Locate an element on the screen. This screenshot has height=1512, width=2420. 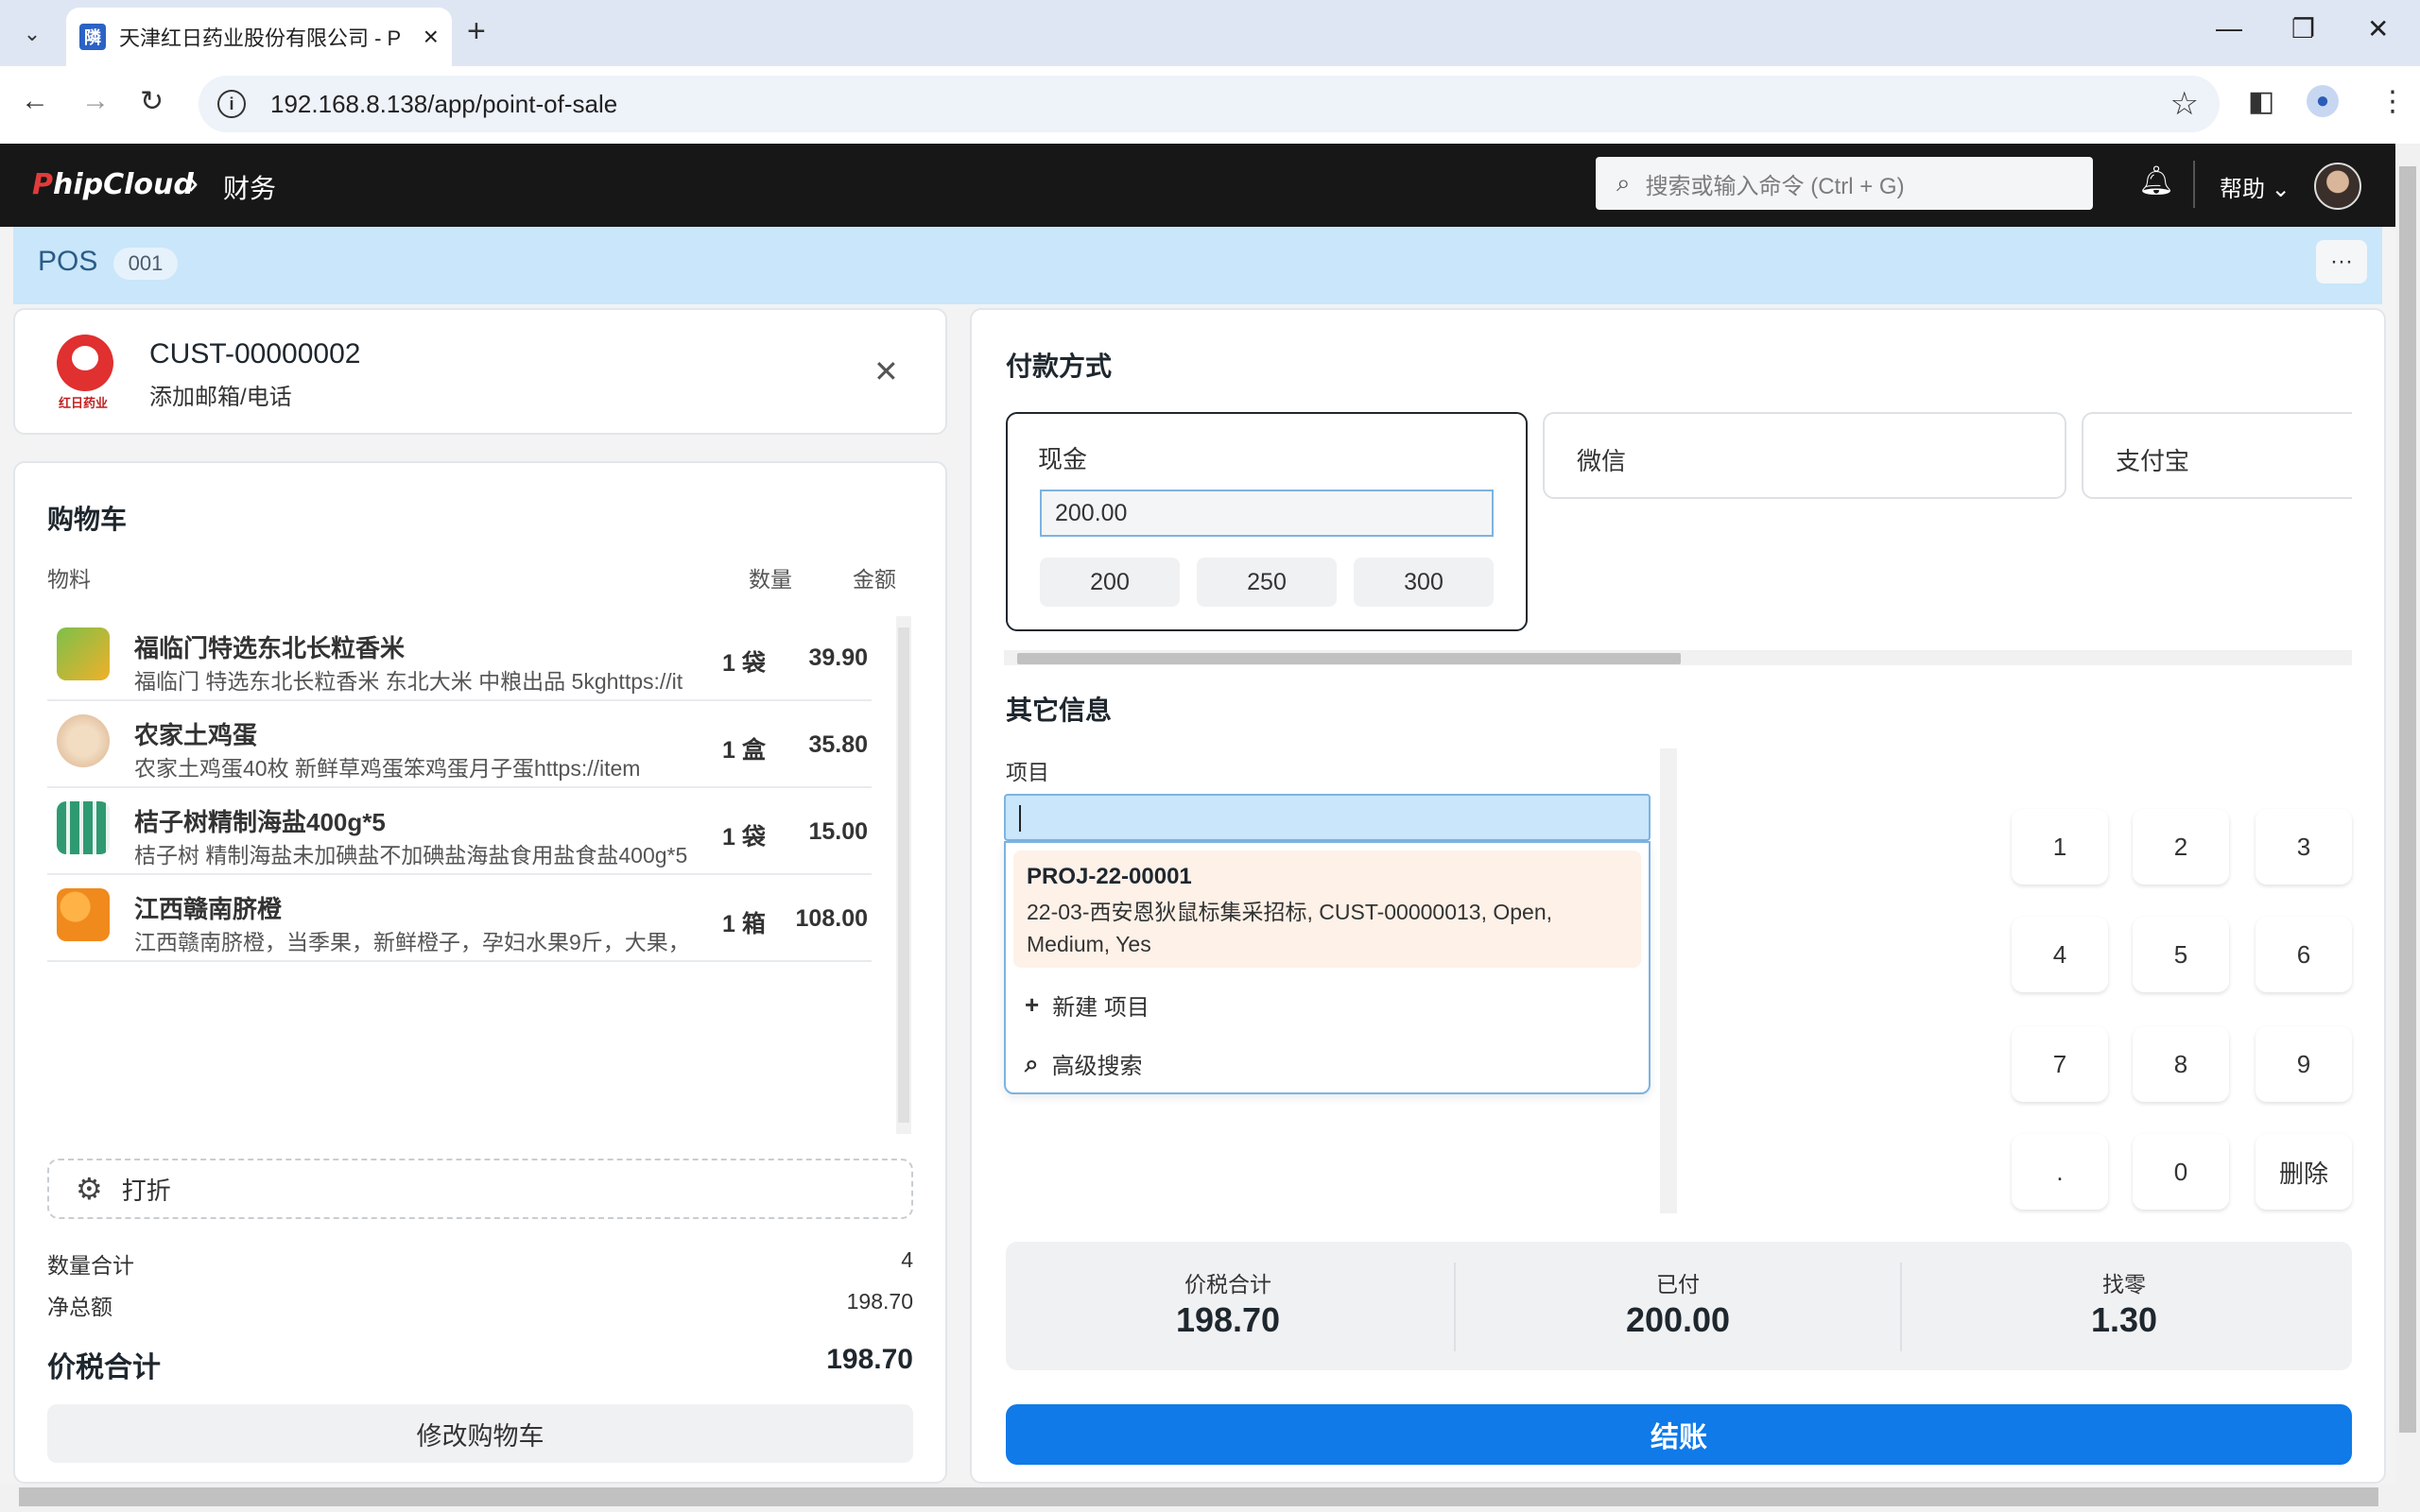
col-amount-header: 金额 is located at coordinates (874, 579).